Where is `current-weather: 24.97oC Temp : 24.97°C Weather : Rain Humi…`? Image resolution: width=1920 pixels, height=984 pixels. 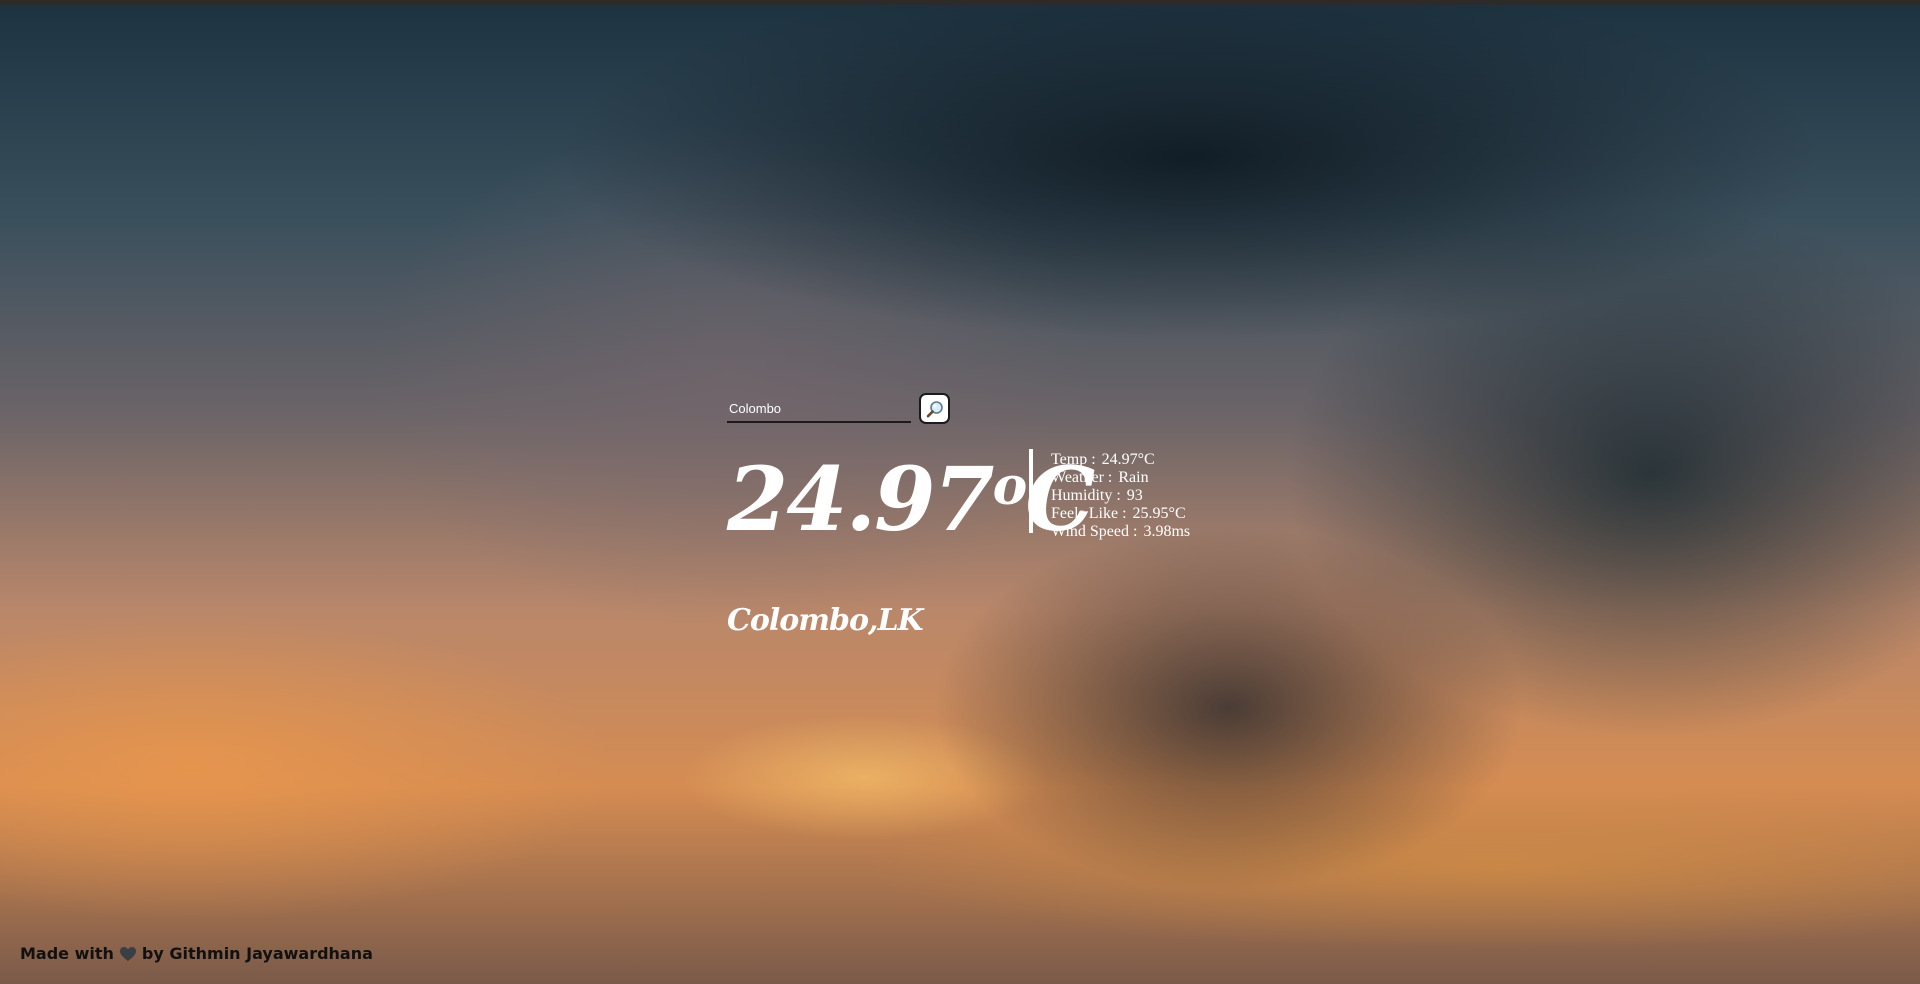
current-weather: 24.97oC Temp : 24.97°C Weather : Rain Humi… is located at coordinates (987, 539).